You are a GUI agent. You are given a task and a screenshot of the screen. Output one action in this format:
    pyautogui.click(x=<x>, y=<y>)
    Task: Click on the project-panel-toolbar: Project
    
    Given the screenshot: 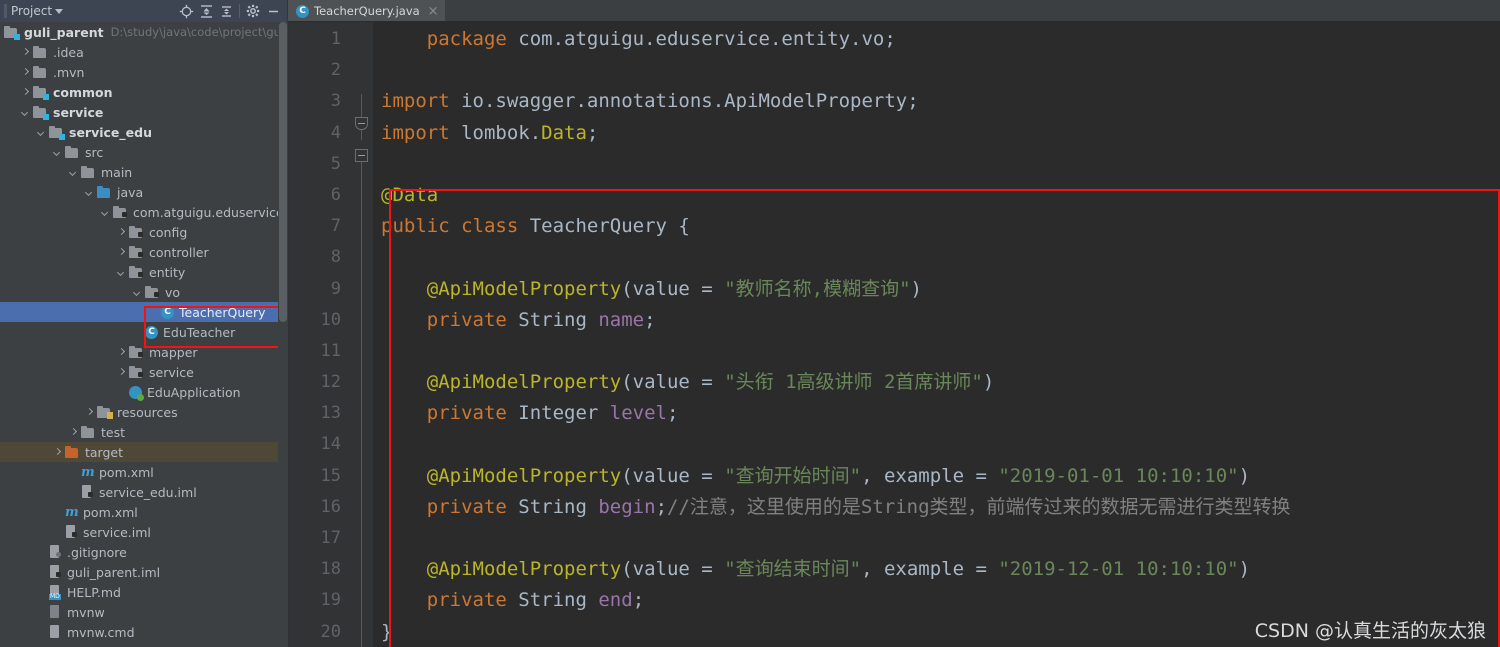 What is the action you would take?
    pyautogui.click(x=144, y=11)
    